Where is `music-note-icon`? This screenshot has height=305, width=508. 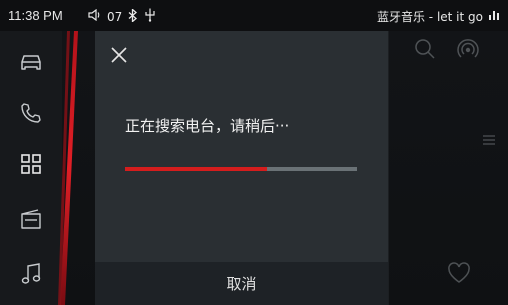
music-note-icon is located at coordinates (31, 276).